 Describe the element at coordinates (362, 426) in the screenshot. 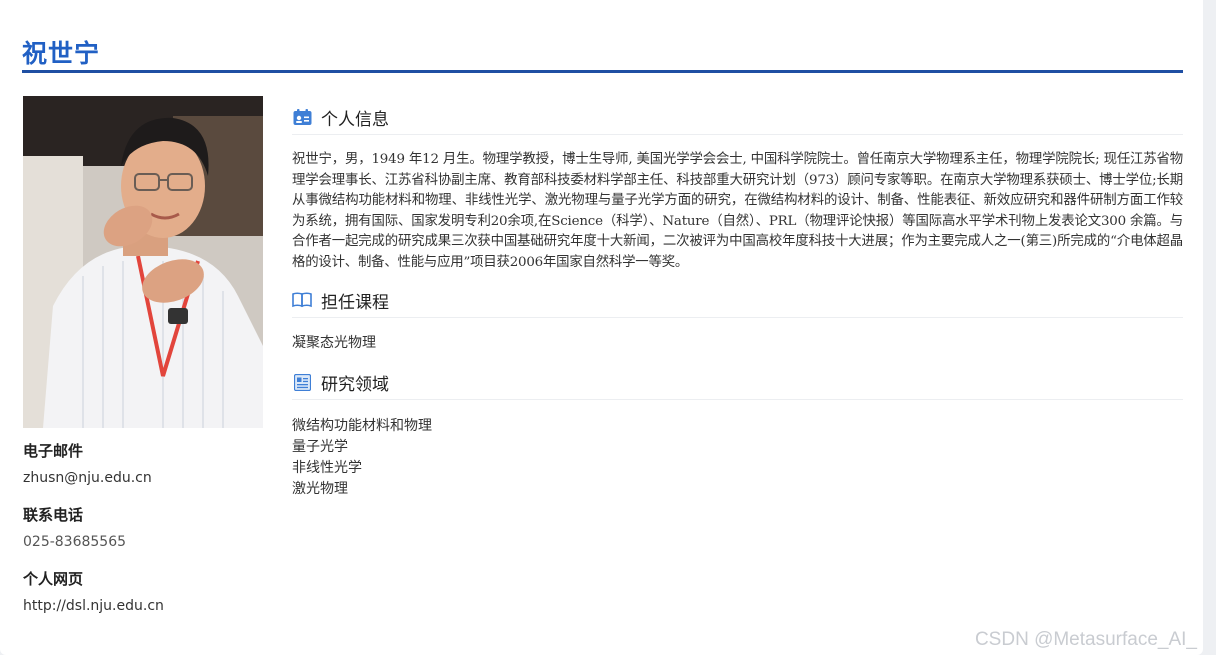

I see `list-item: 微结构功能材料和物理` at that location.